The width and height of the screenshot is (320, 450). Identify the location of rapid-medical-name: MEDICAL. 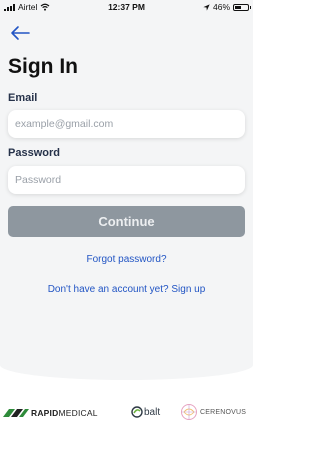
(78, 413).